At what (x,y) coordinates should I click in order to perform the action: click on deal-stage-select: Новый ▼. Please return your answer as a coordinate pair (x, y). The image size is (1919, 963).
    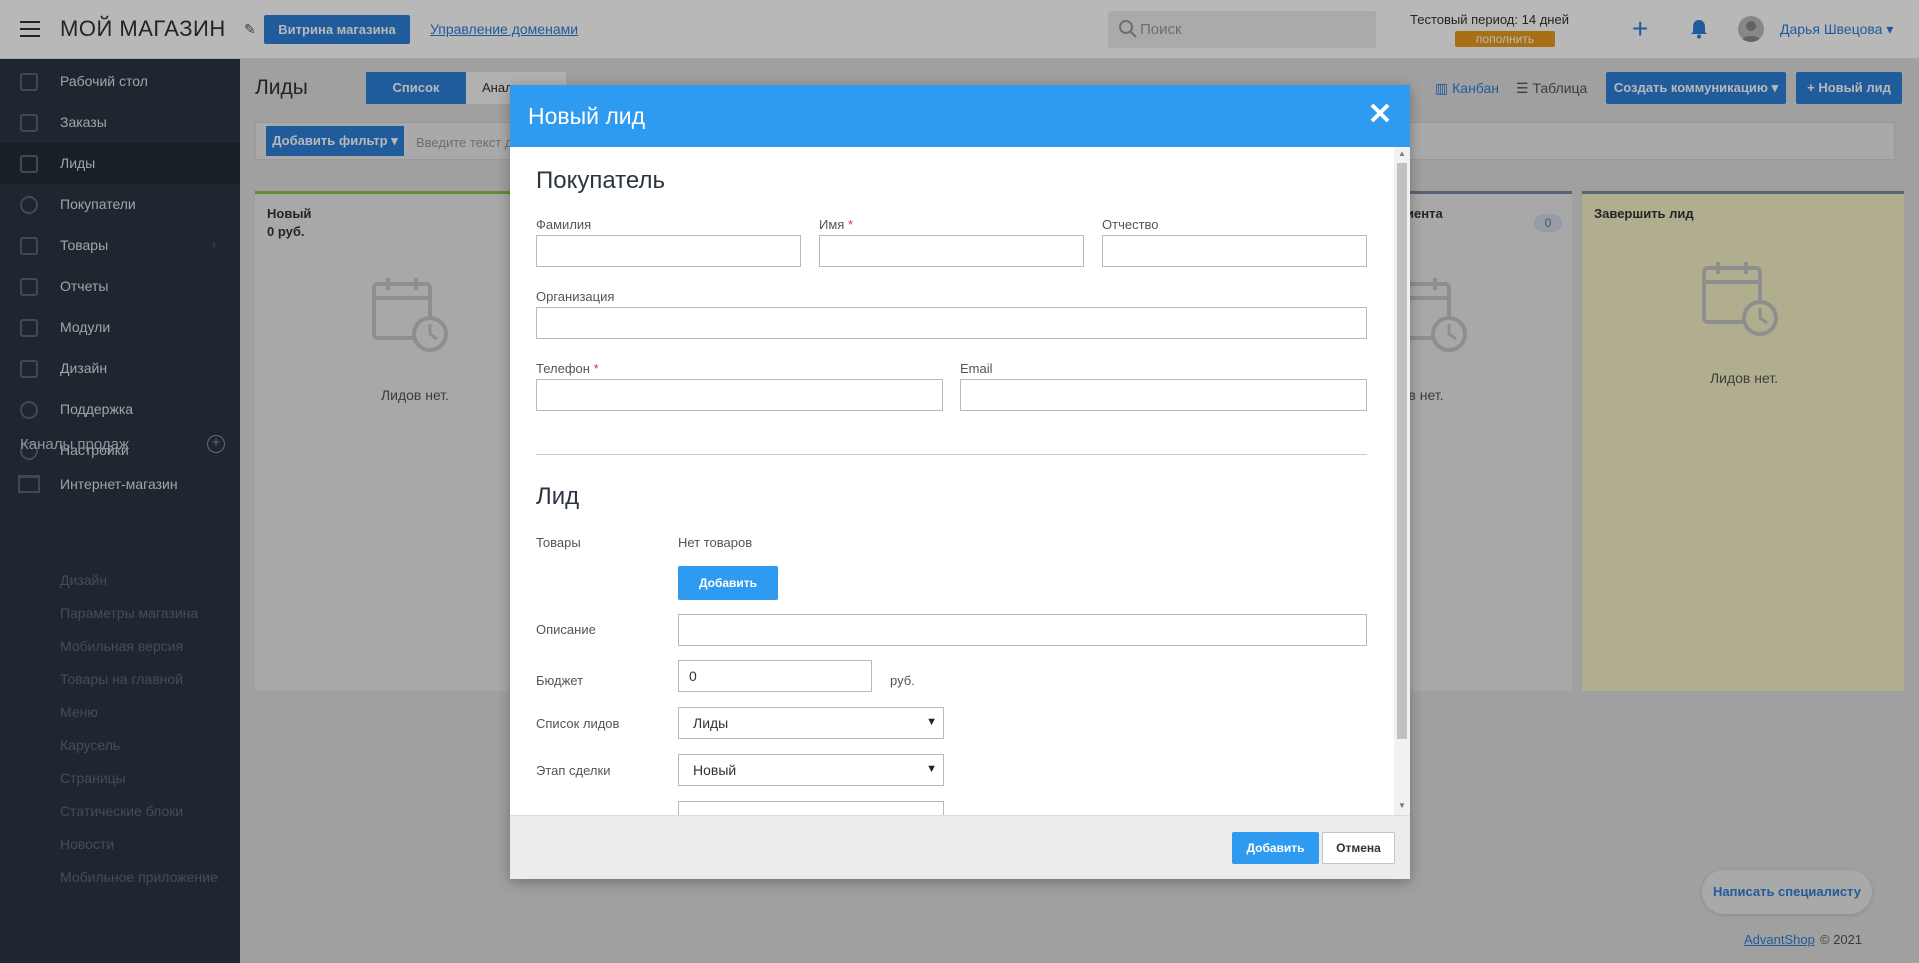
    Looking at the image, I should click on (811, 770).